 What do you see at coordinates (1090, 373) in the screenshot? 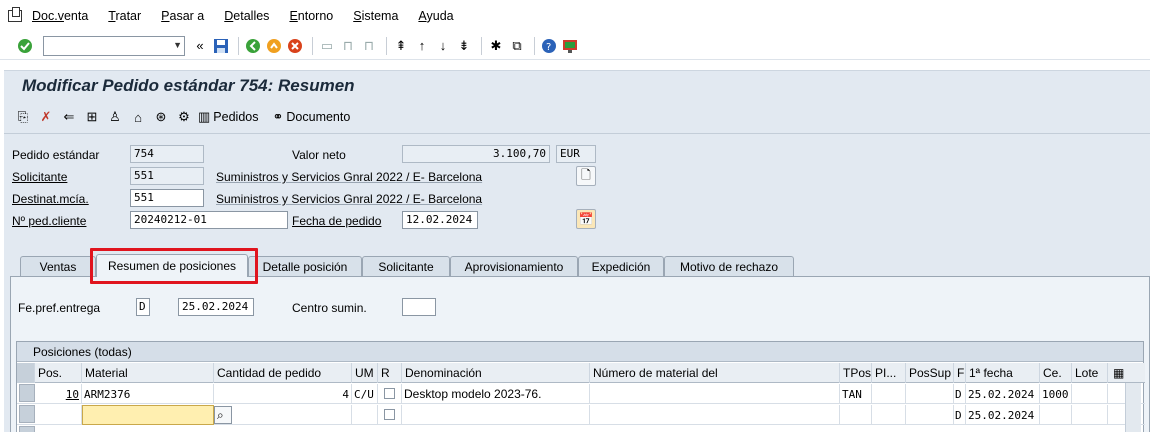
I see `col-lote: Lote` at bounding box center [1090, 373].